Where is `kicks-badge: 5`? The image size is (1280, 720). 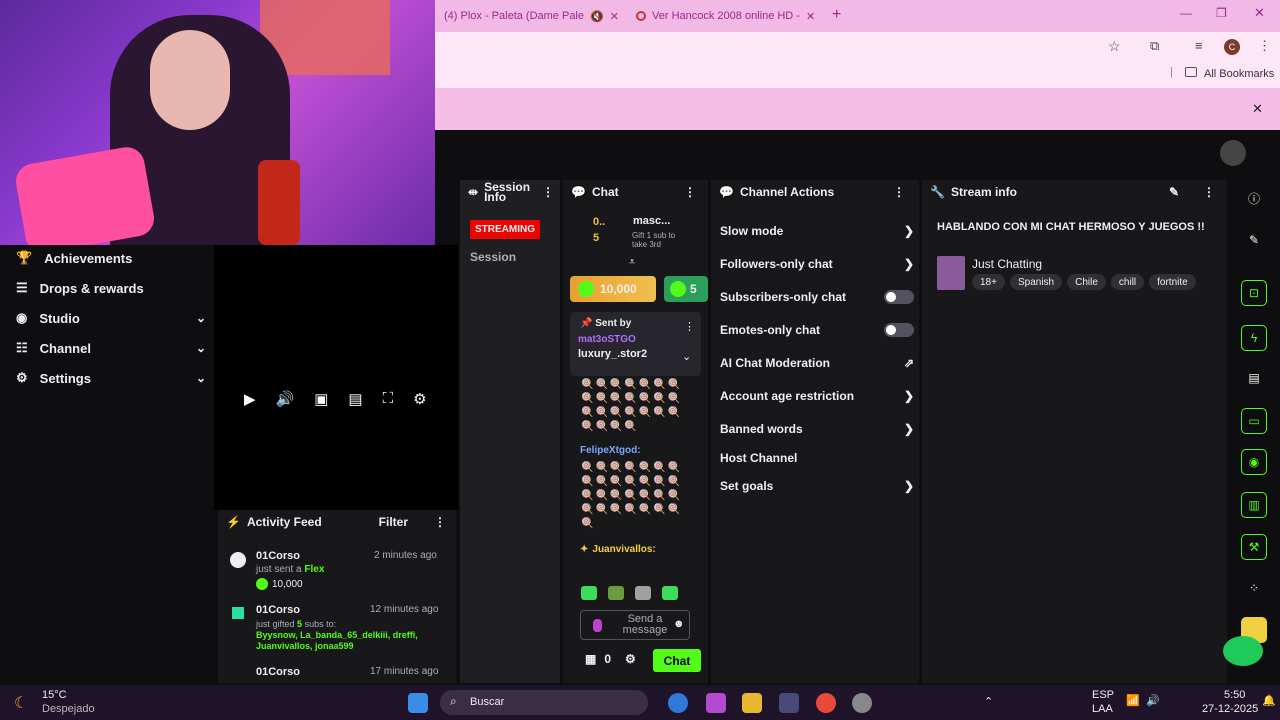
kicks-badge: 5 is located at coordinates (686, 289).